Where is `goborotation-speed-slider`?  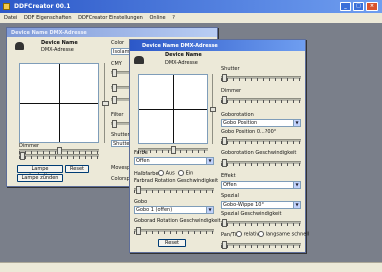 goborotation-speed-slider is located at coordinates (261, 163).